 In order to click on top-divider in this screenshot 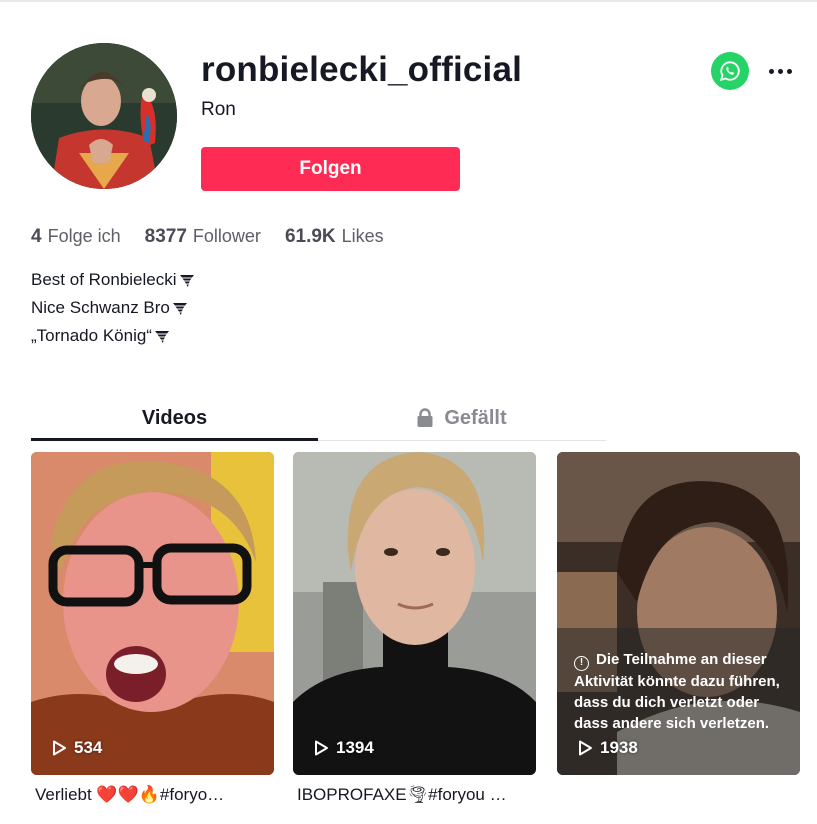, I will do `click(408, 1)`.